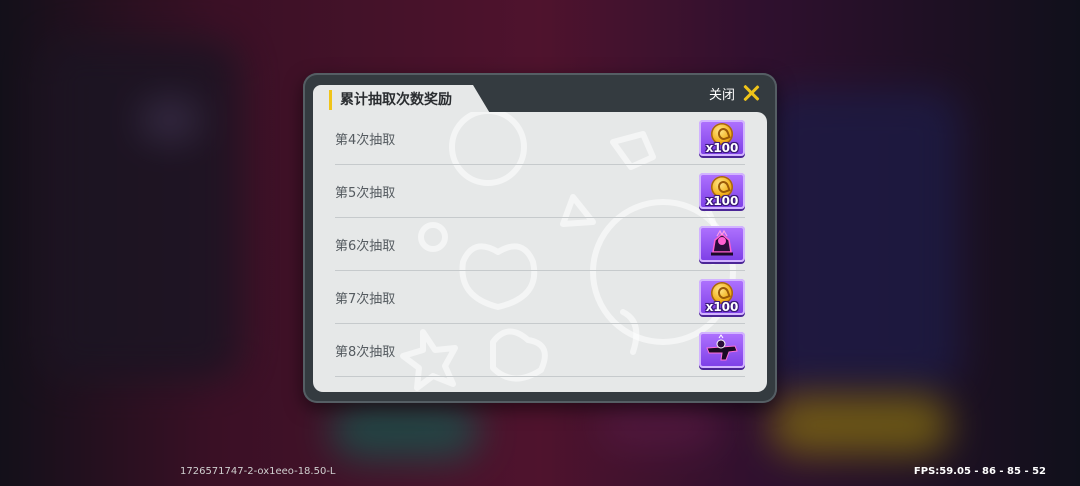  I want to click on close-icon, so click(751, 93).